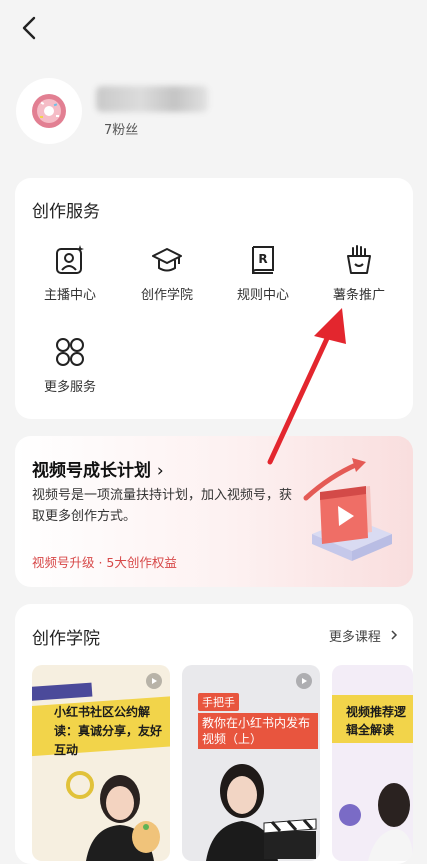 The image size is (427, 864). I want to click on video-growth-illustration, so click(347, 509).